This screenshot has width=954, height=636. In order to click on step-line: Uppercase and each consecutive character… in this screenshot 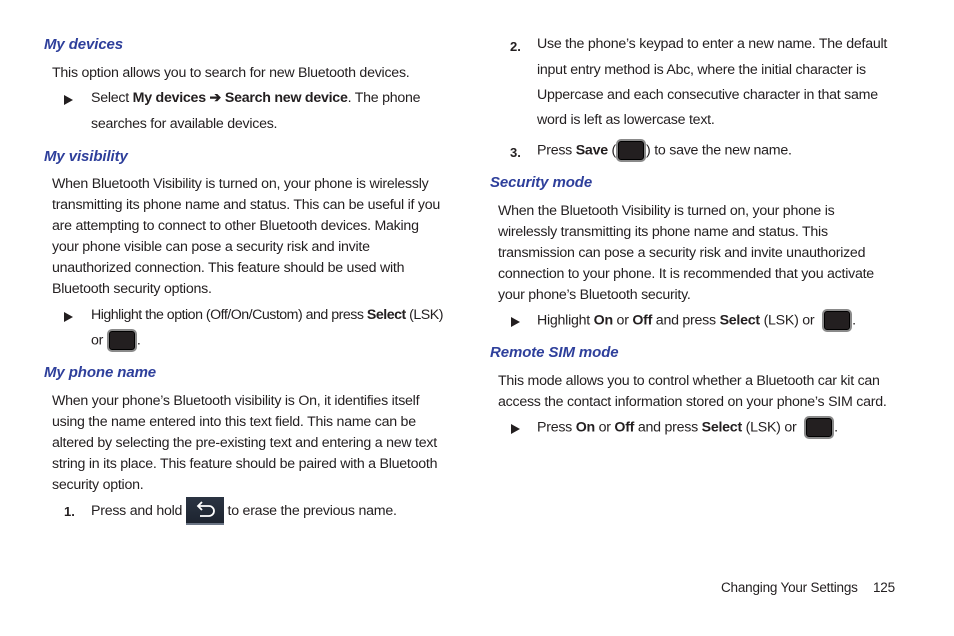, I will do `click(707, 95)`.